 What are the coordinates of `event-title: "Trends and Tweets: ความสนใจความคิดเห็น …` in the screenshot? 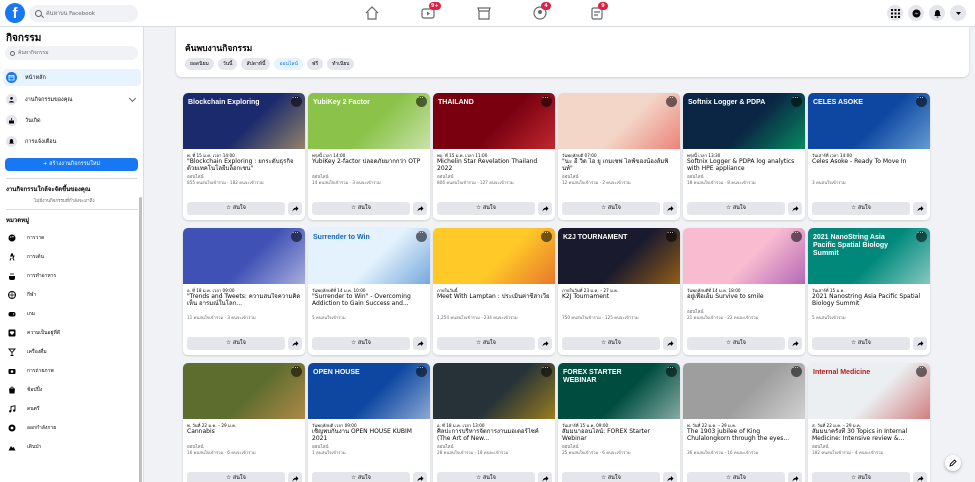 It's located at (244, 300).